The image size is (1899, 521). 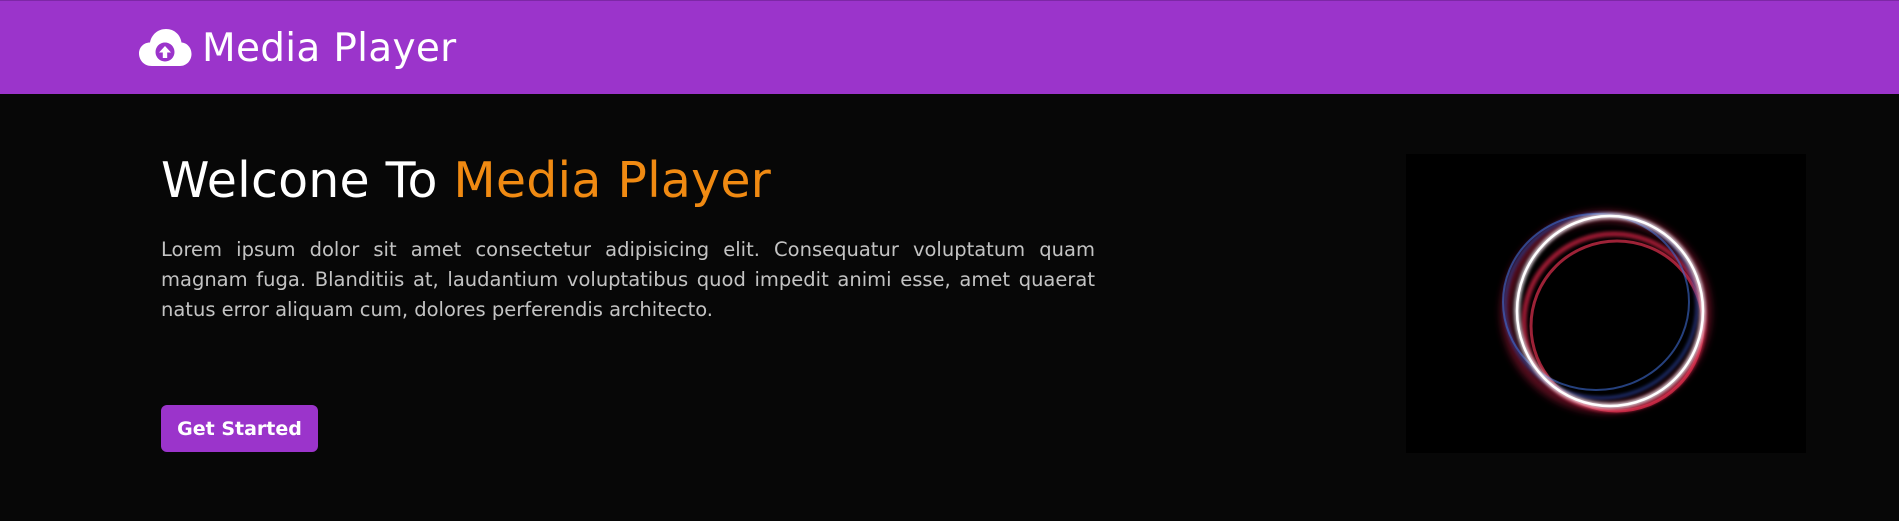 I want to click on brand-name: Media Player, so click(x=329, y=48).